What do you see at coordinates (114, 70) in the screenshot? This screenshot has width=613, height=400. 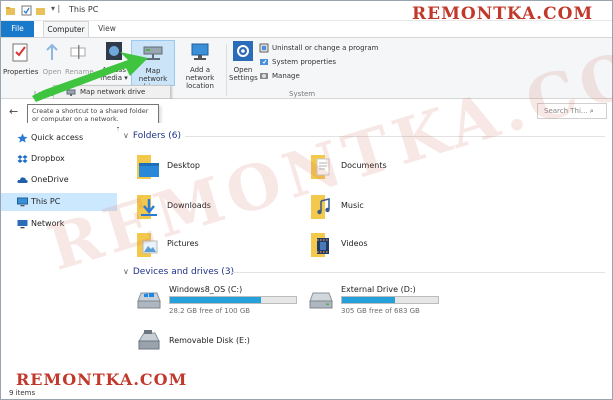 I see `access-media-top-label: Access` at bounding box center [114, 70].